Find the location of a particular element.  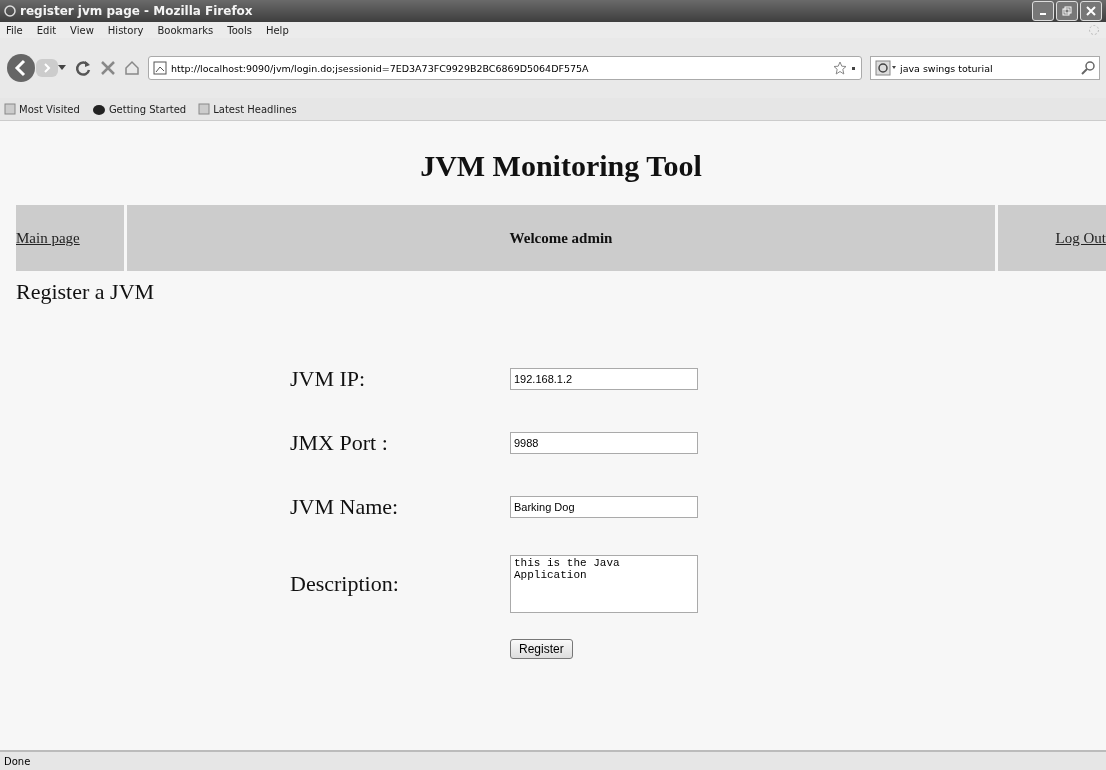

reload-icon is located at coordinates (83, 68).